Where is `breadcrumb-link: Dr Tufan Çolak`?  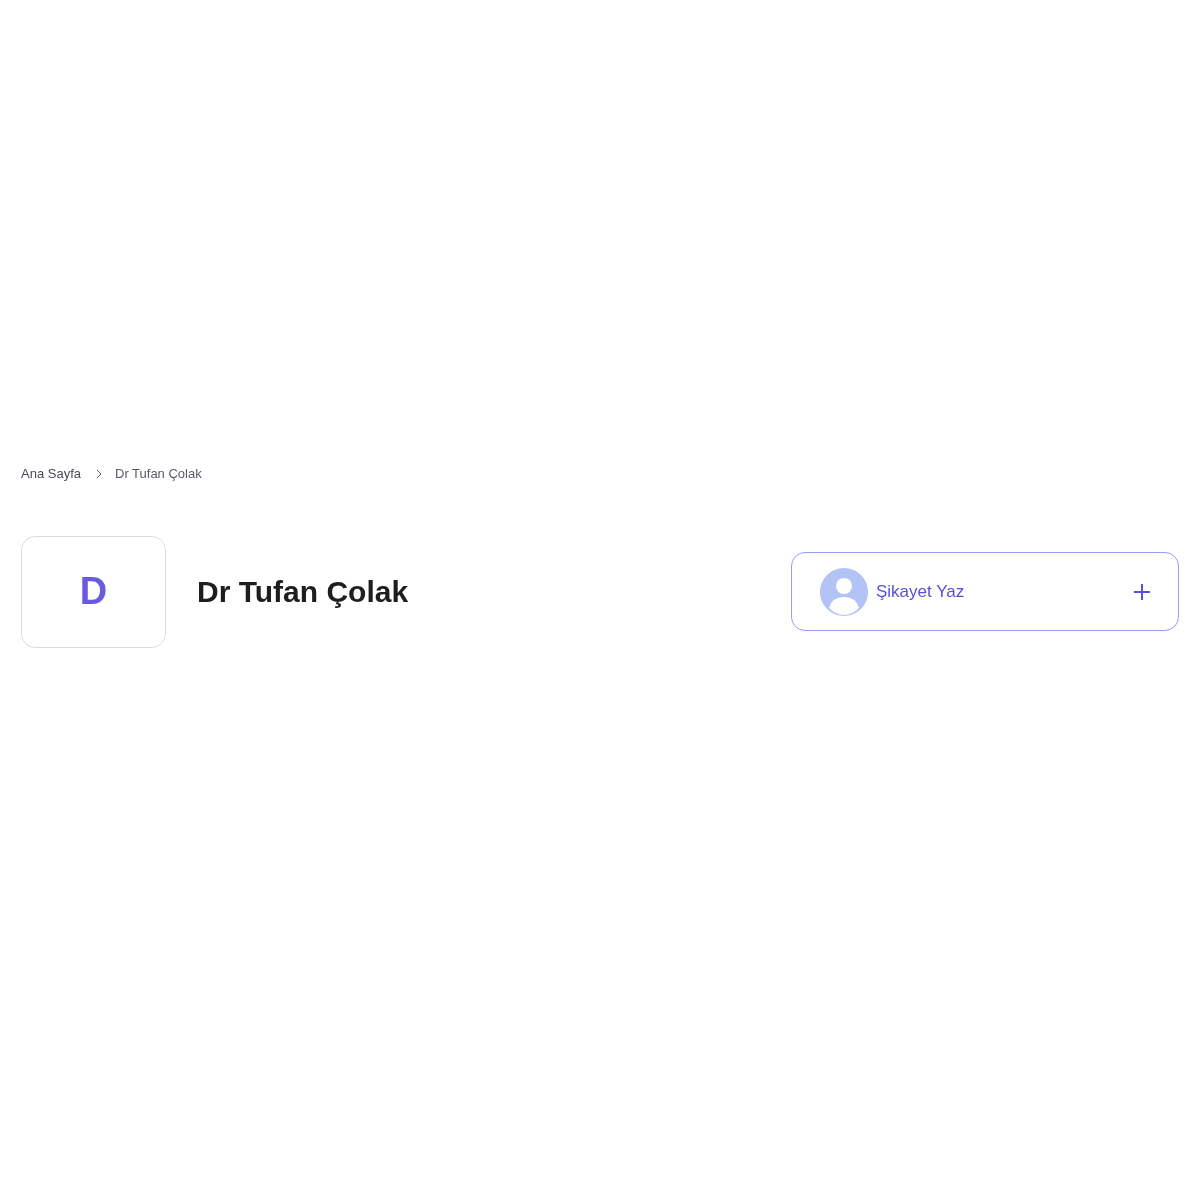 breadcrumb-link: Dr Tufan Çolak is located at coordinates (158, 474).